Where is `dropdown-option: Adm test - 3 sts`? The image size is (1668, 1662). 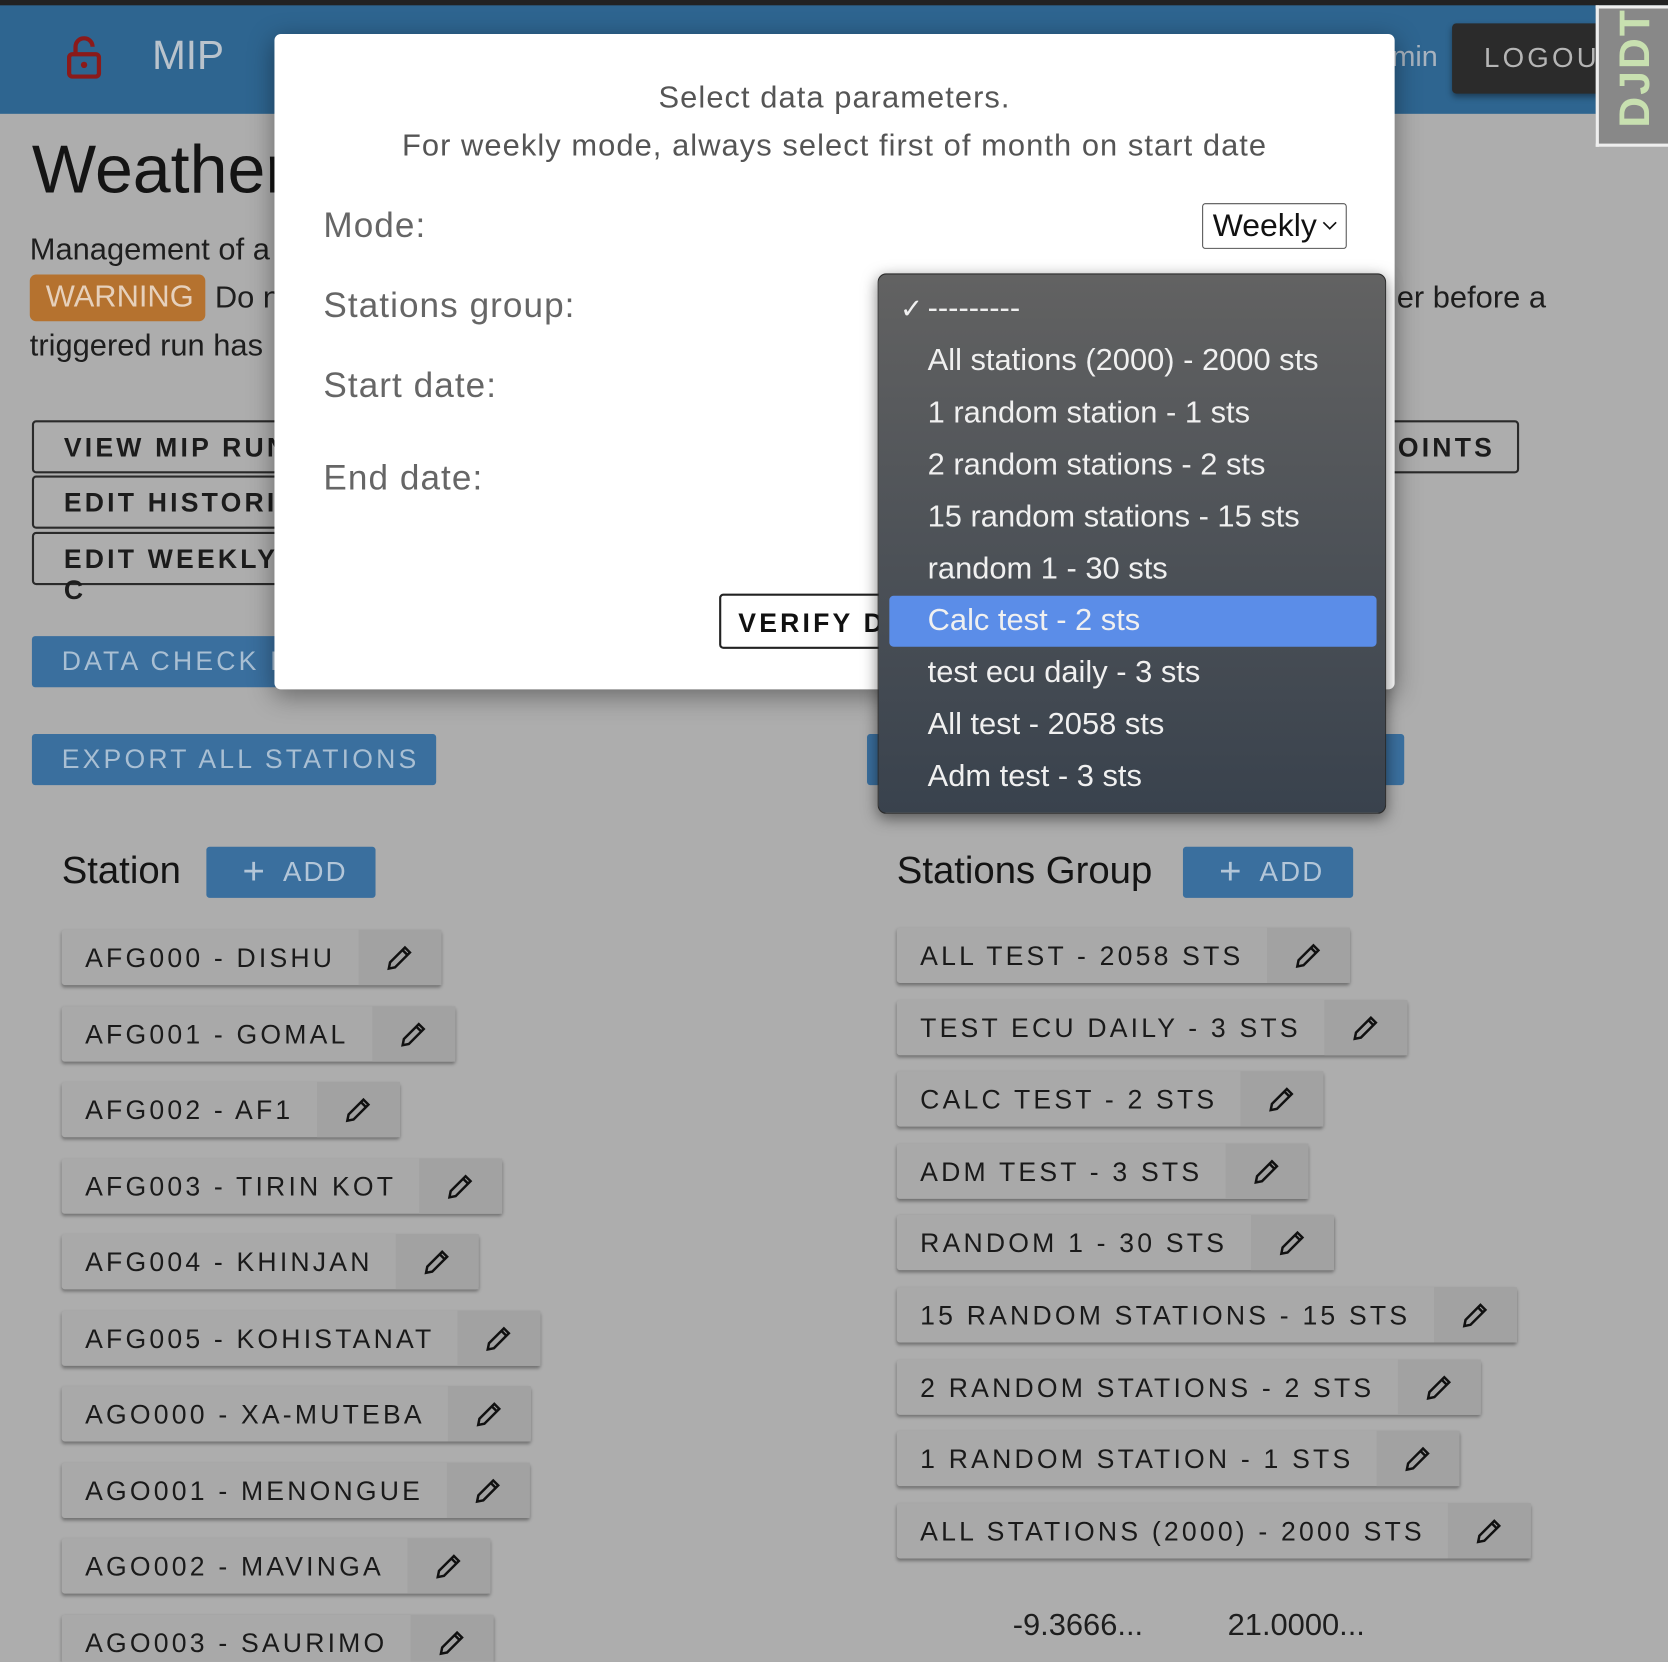
dropdown-option: Adm test - 3 sts is located at coordinates (1132, 777).